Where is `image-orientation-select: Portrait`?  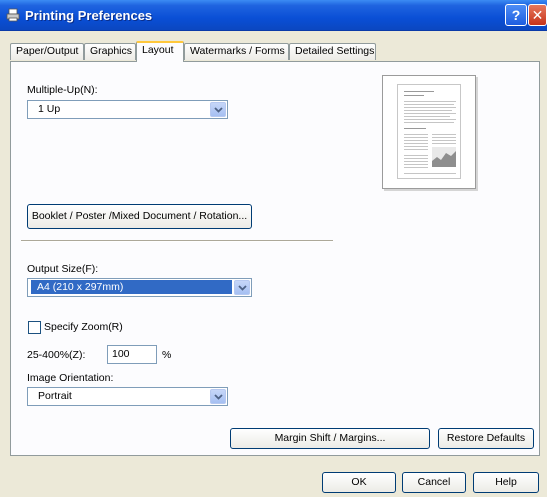 image-orientation-select: Portrait is located at coordinates (127, 396).